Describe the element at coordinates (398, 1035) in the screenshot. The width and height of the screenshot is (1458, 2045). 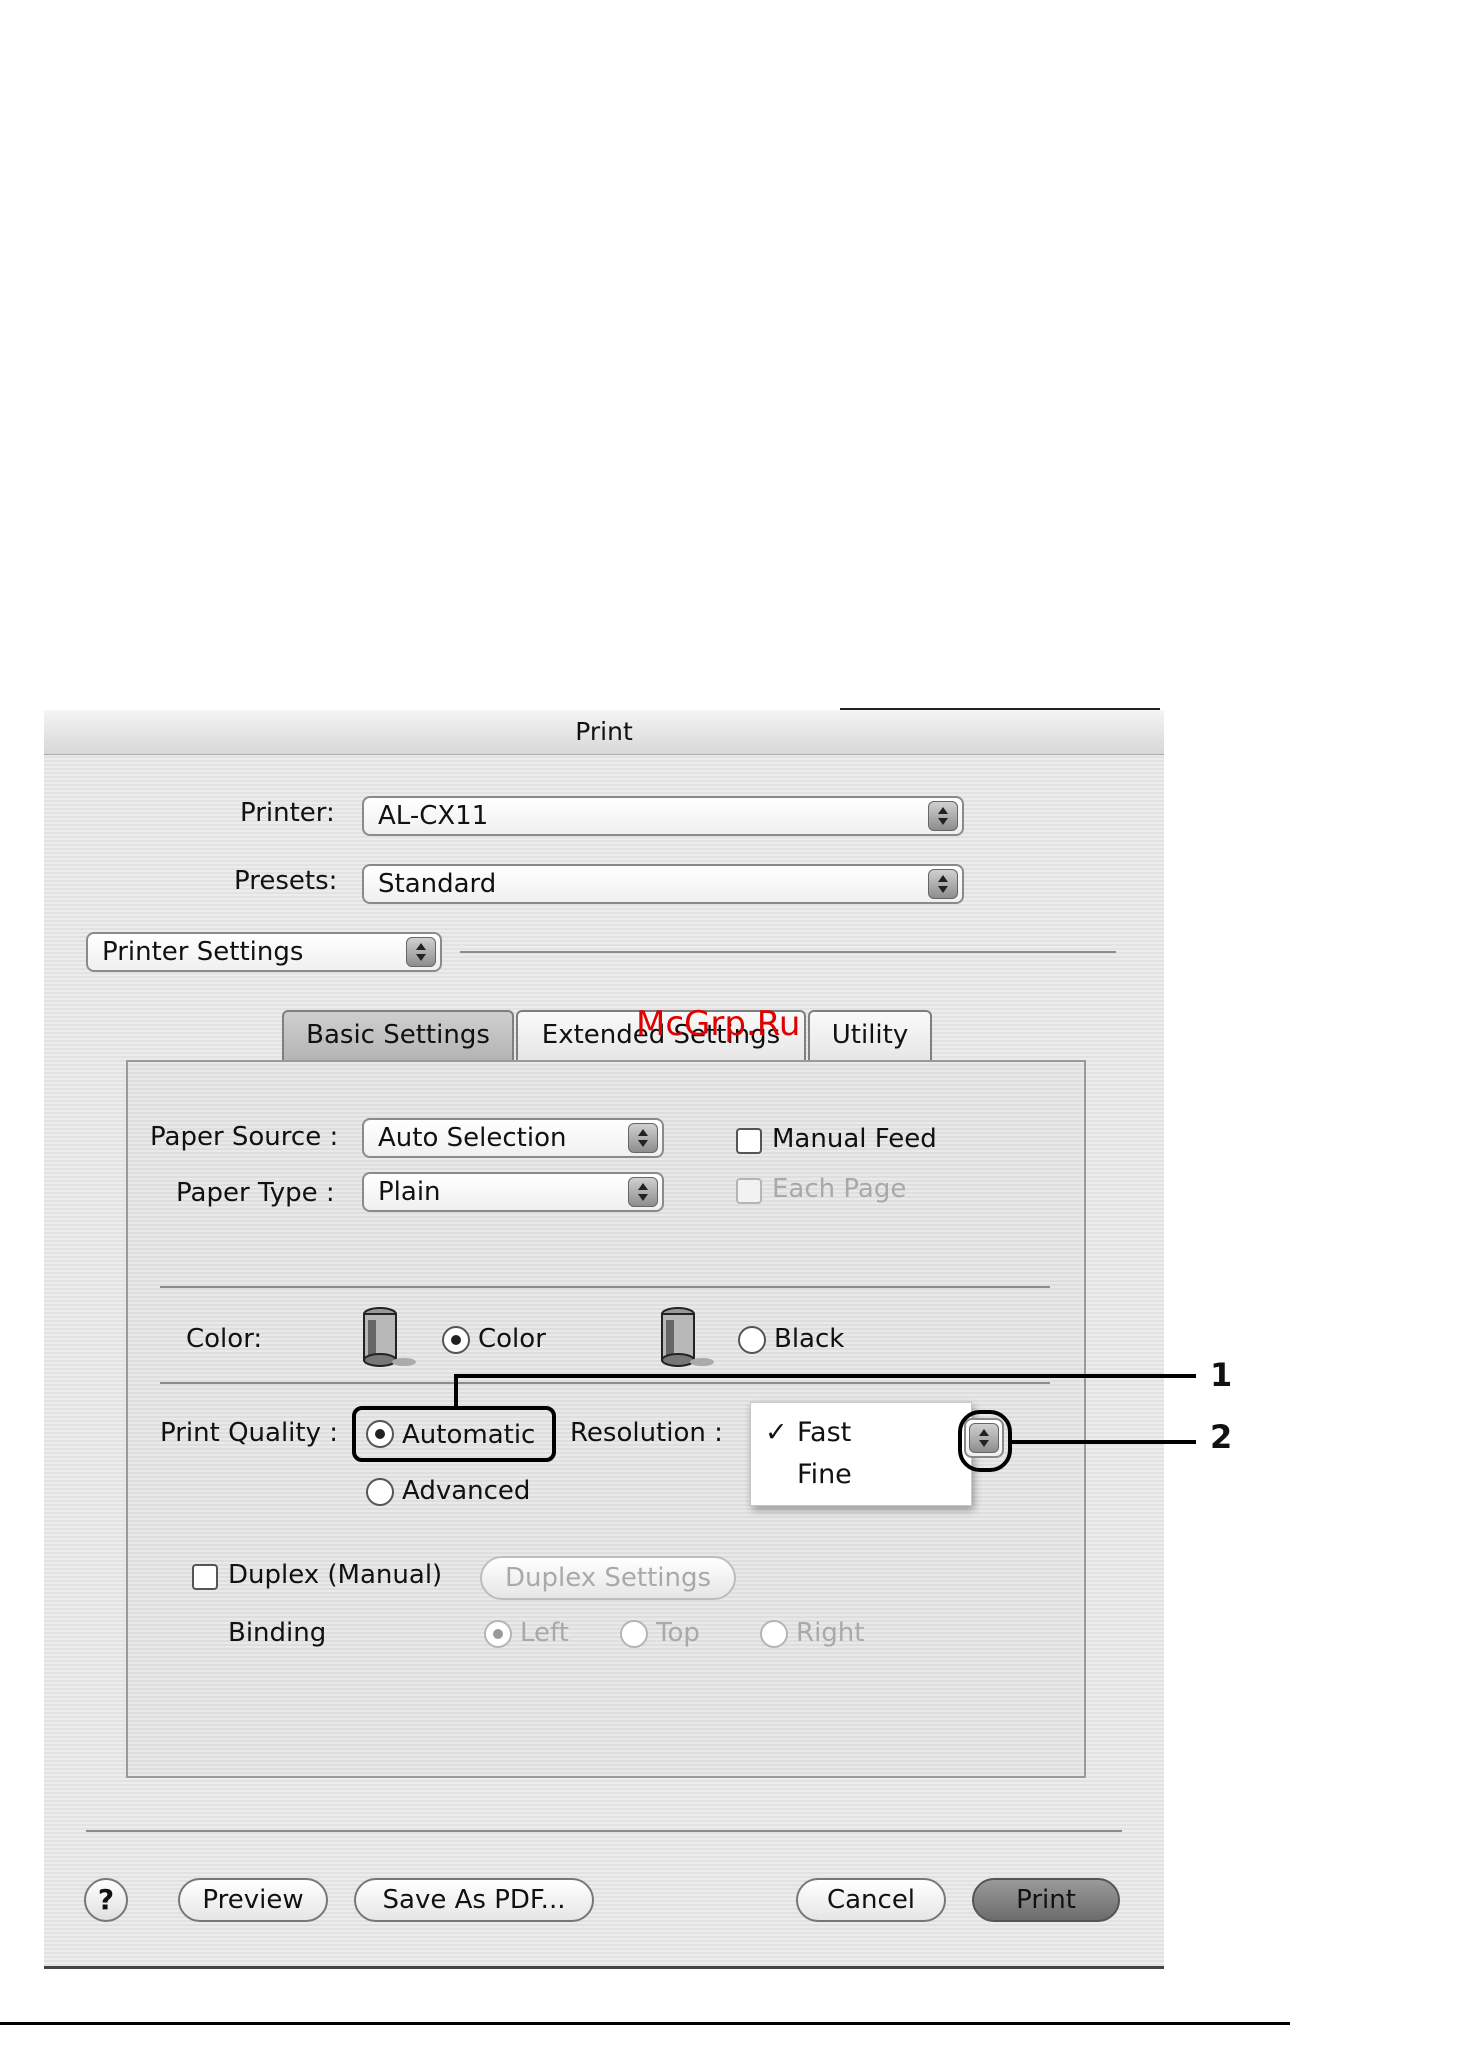
I see `tab-basic-settings: Basic Settings` at that location.